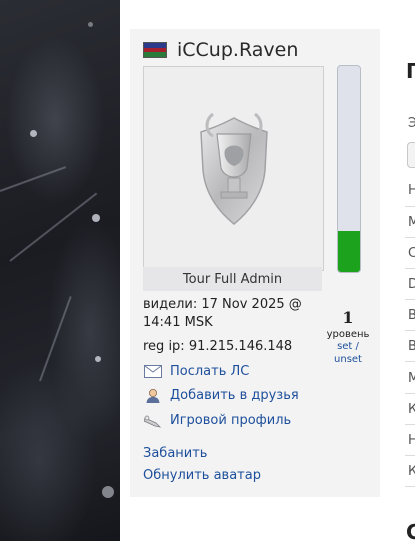  What do you see at coordinates (348, 317) in the screenshot?
I see `level-number: 1` at bounding box center [348, 317].